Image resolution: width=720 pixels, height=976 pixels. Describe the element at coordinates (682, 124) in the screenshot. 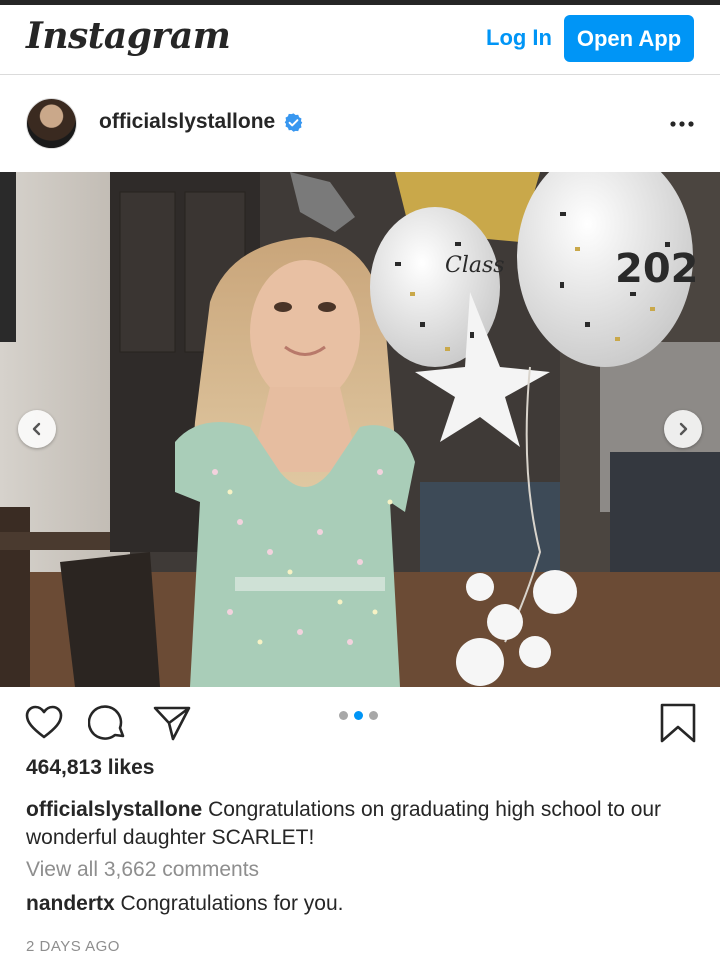

I see `more-options-icon` at that location.